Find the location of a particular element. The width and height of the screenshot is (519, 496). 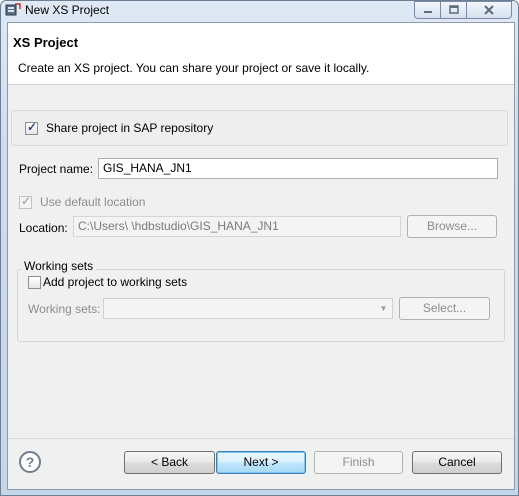

add-to-working-sets-label: Add project to working sets is located at coordinates (115, 282).